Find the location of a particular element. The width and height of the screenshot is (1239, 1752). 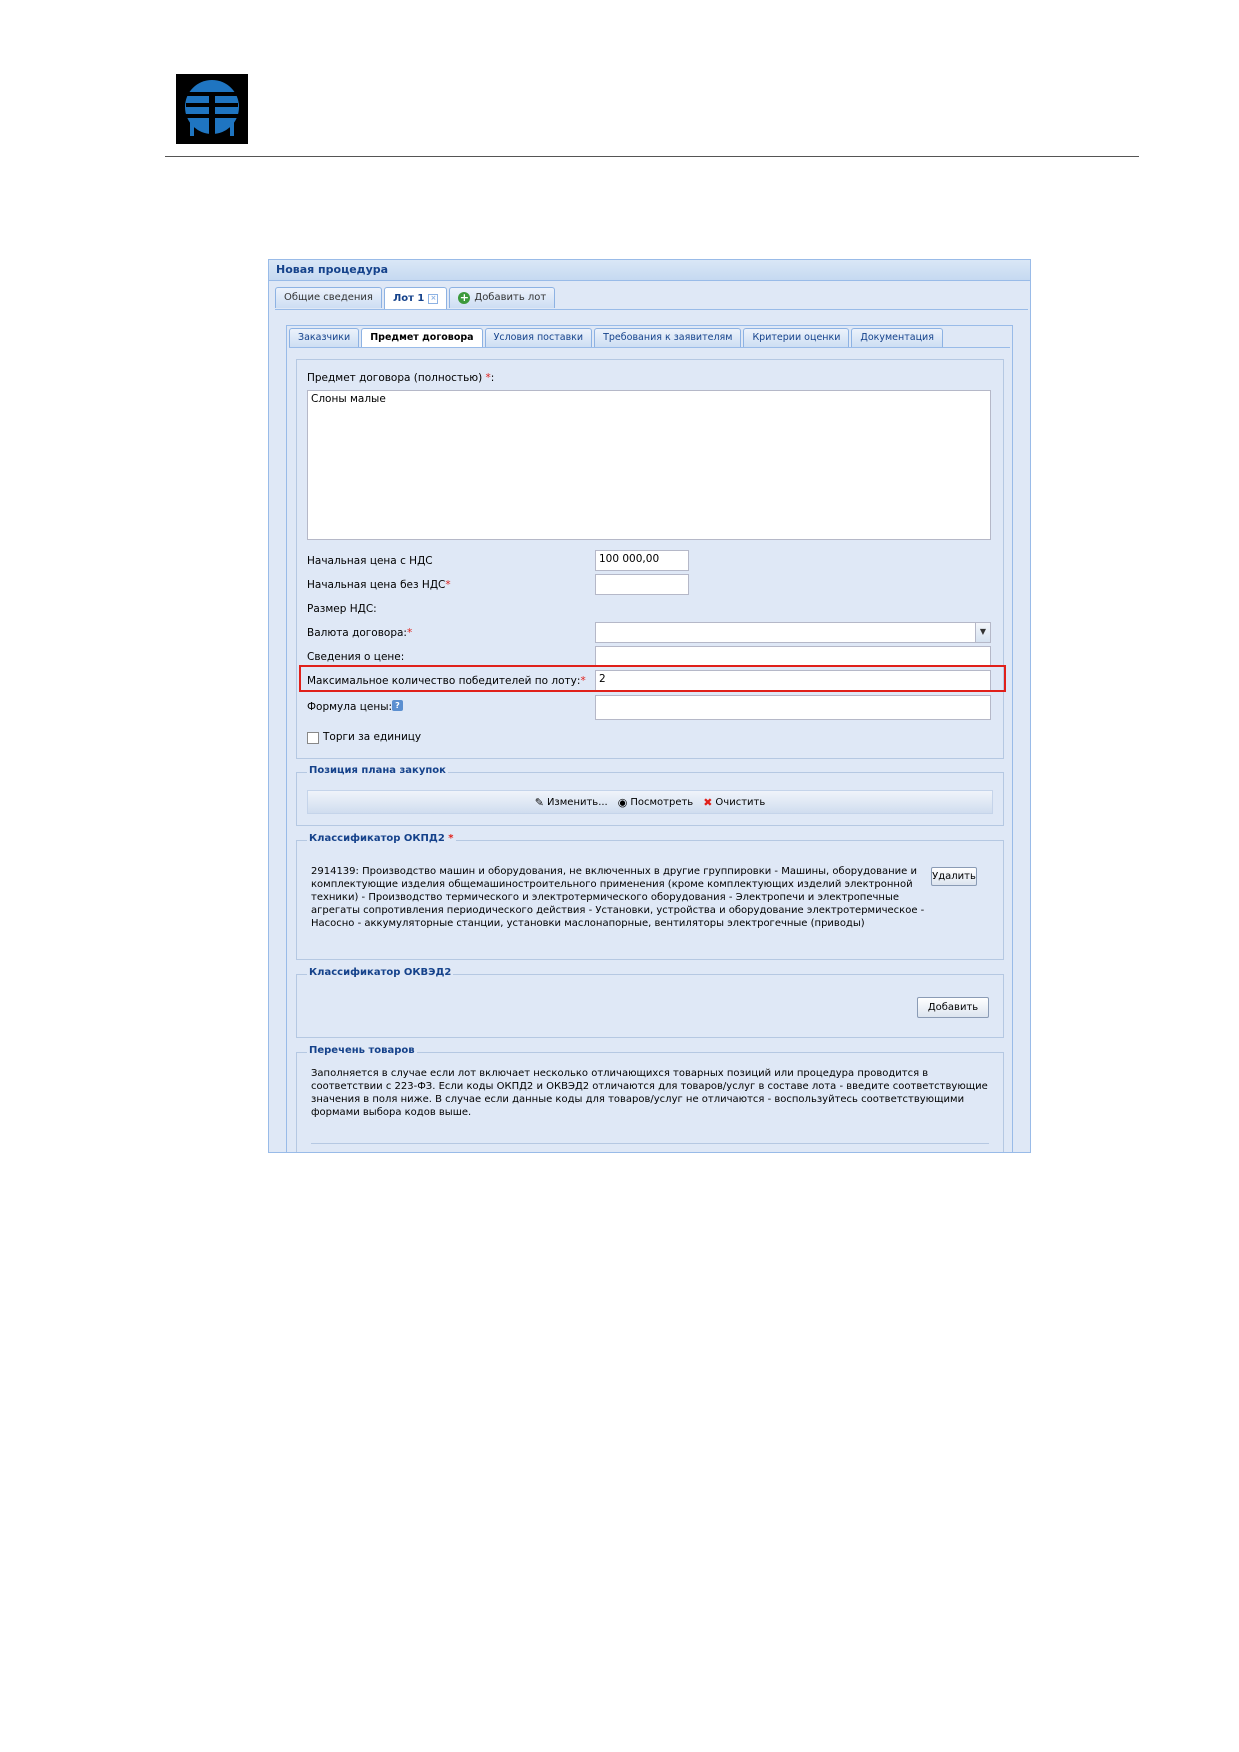

tab-contract-subject: Предмет договора is located at coordinates (422, 337).